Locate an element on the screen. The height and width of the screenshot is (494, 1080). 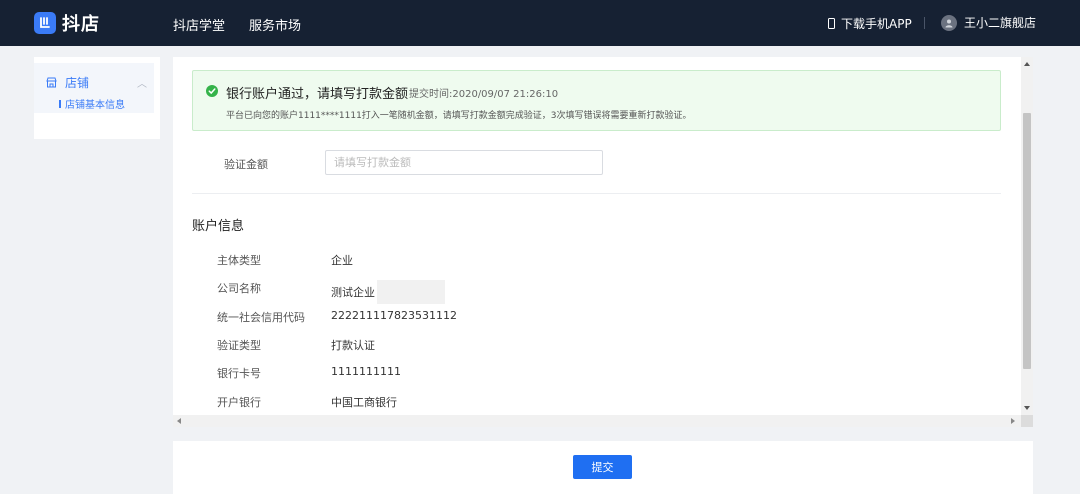
info-label: 公司名称 is located at coordinates (239, 288).